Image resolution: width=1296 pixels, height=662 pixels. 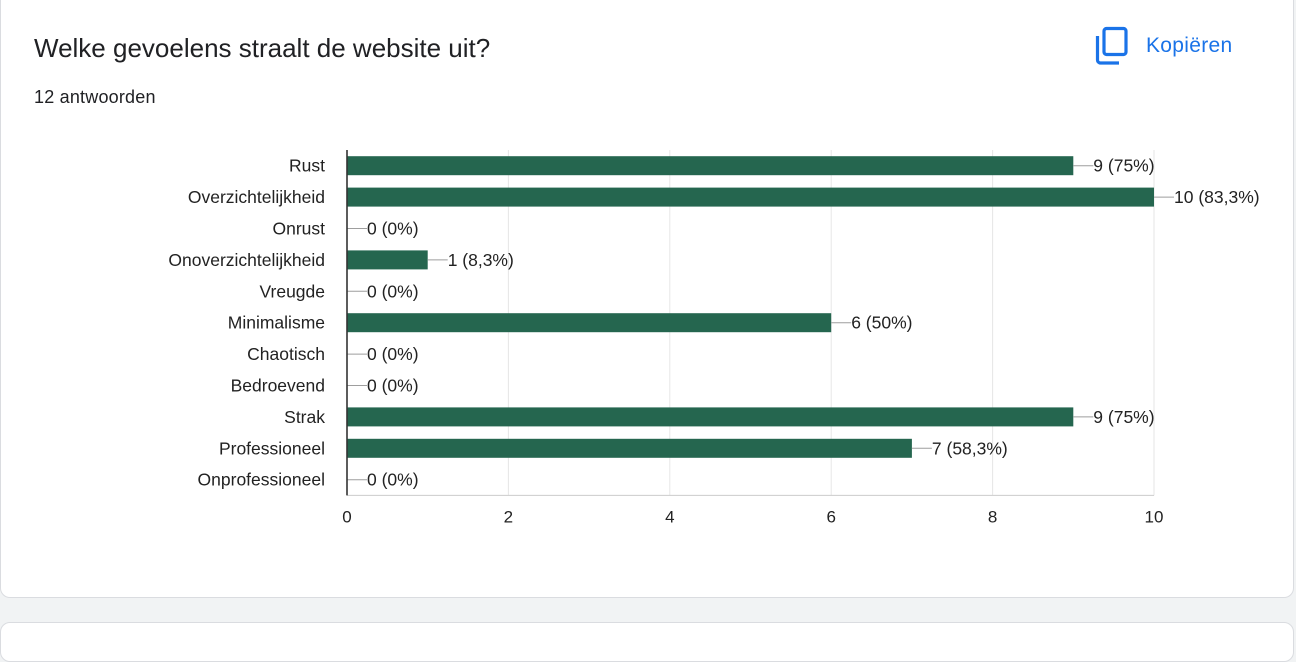 What do you see at coordinates (307, 166) in the screenshot?
I see `category-label: Rust` at bounding box center [307, 166].